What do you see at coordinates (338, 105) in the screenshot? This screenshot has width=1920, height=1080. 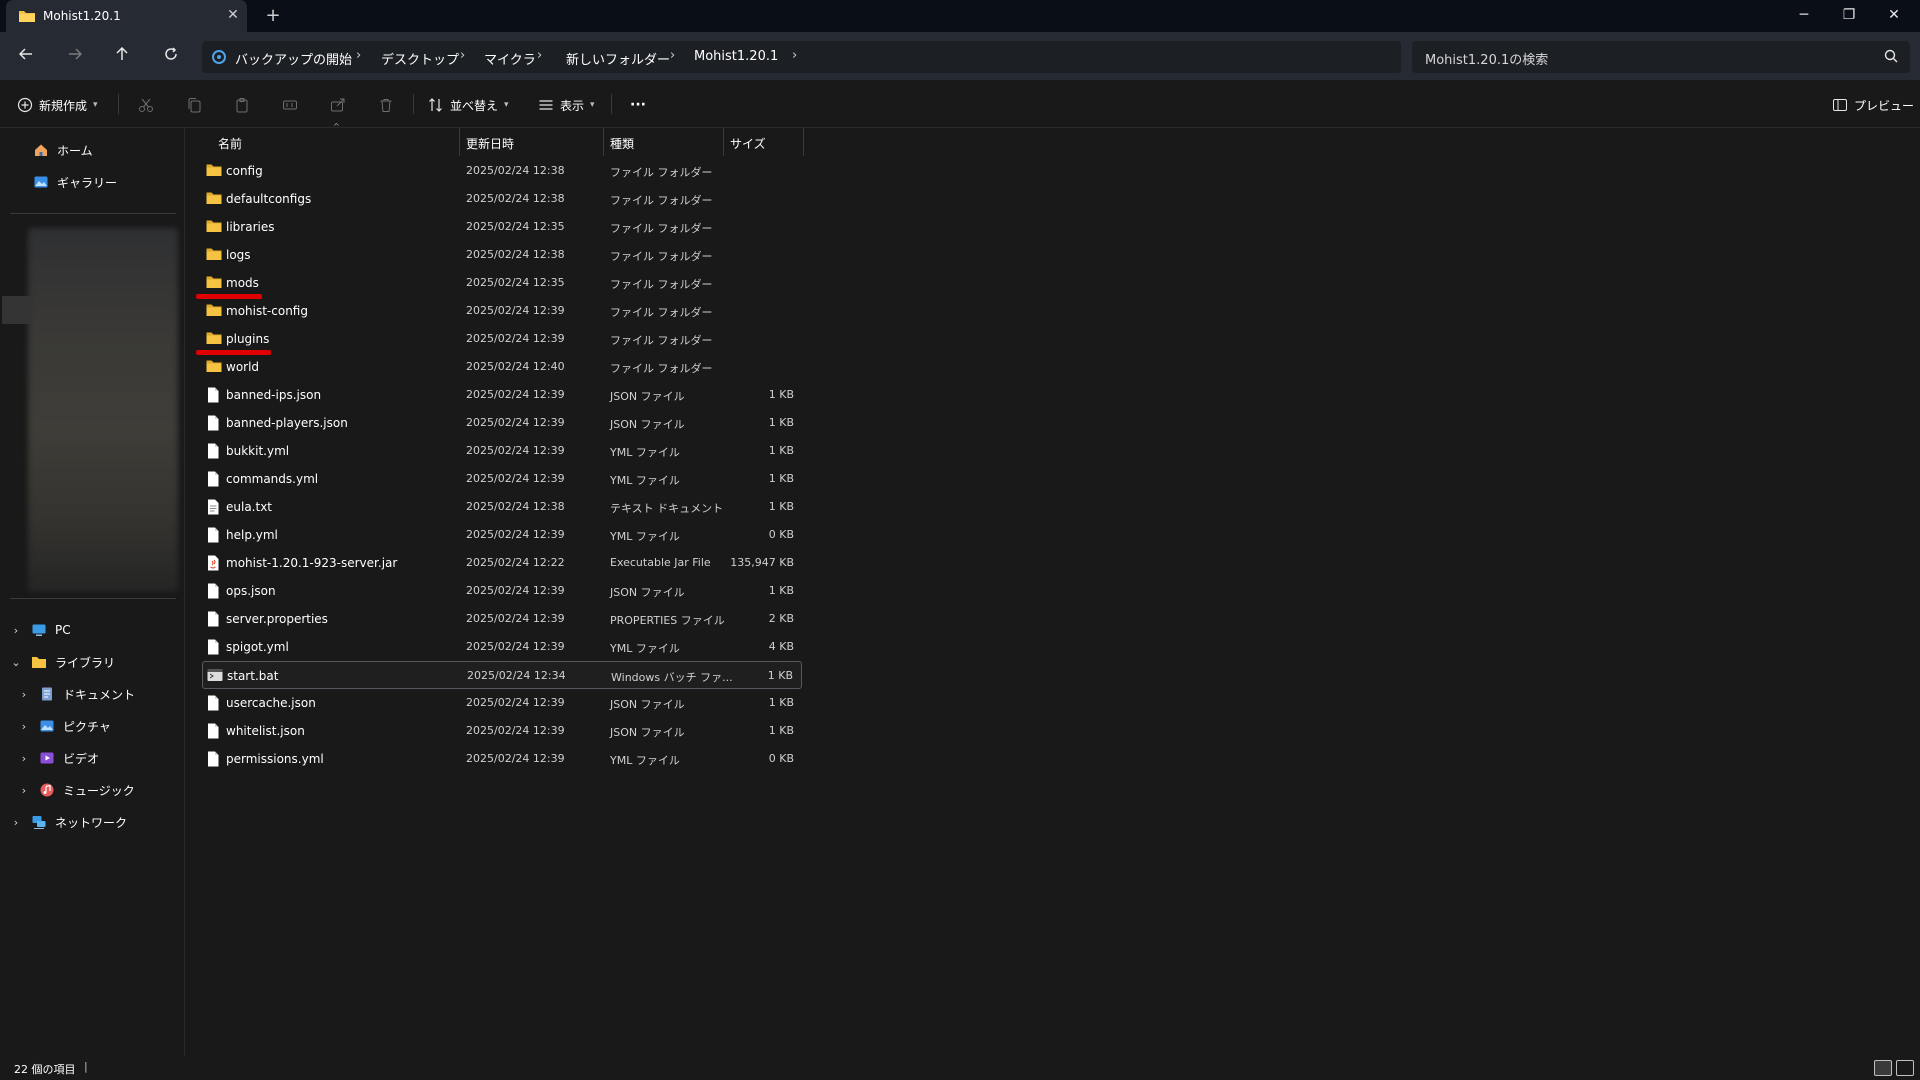 I see `share-button` at bounding box center [338, 105].